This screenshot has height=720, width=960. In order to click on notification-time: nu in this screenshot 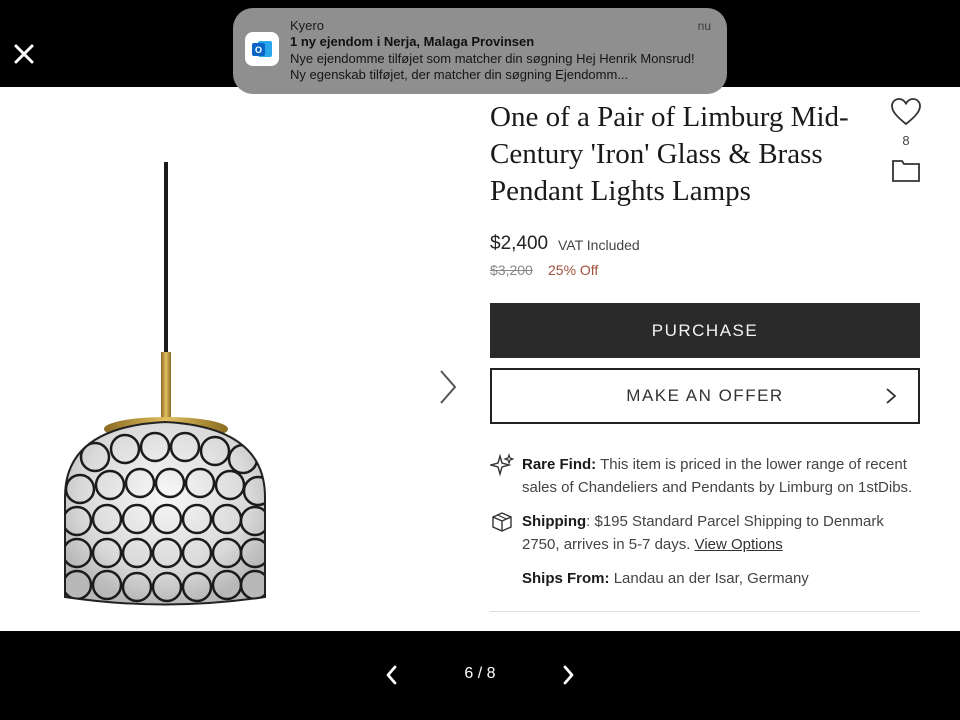, I will do `click(704, 26)`.